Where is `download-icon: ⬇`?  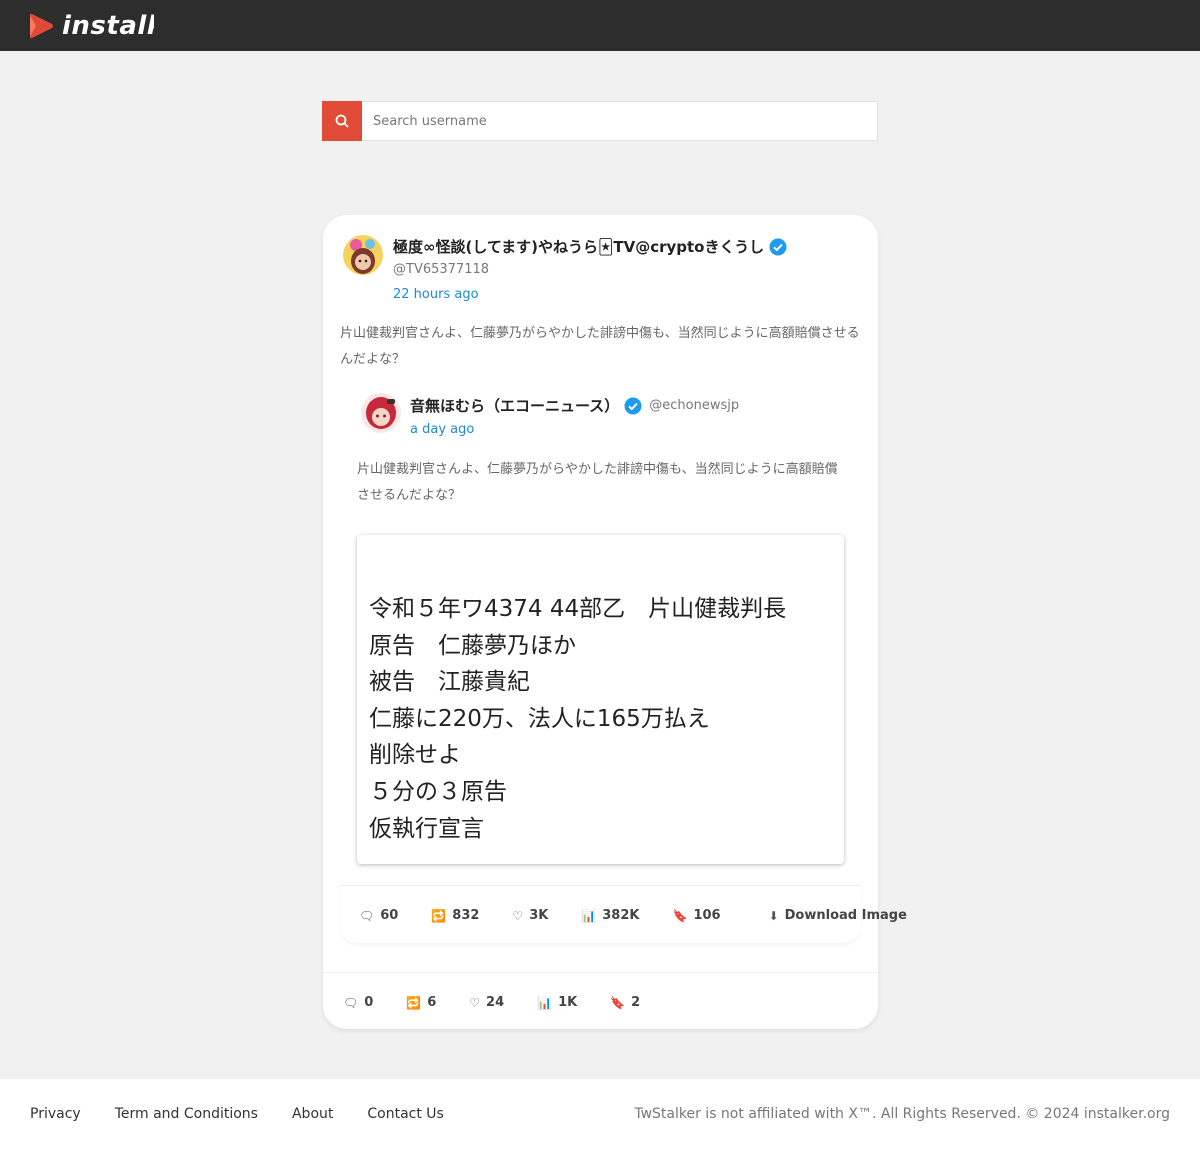
download-icon: ⬇ is located at coordinates (773, 915).